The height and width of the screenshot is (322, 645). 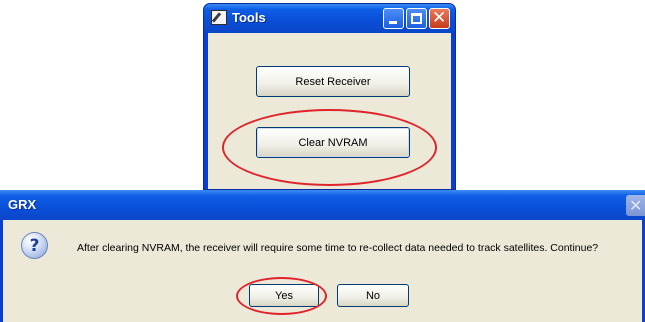 I want to click on clear-nvram-button: Clear NVRAM, so click(x=333, y=142).